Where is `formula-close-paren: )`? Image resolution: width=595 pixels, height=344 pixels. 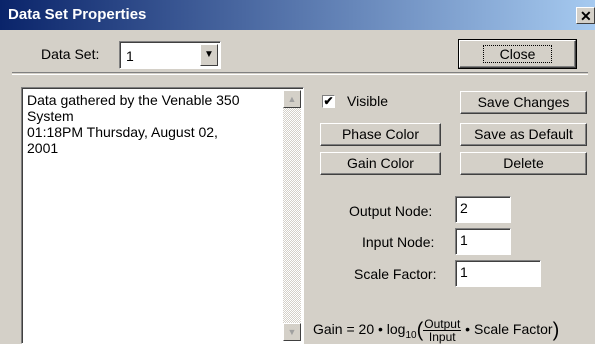 formula-close-paren: ) is located at coordinates (556, 330).